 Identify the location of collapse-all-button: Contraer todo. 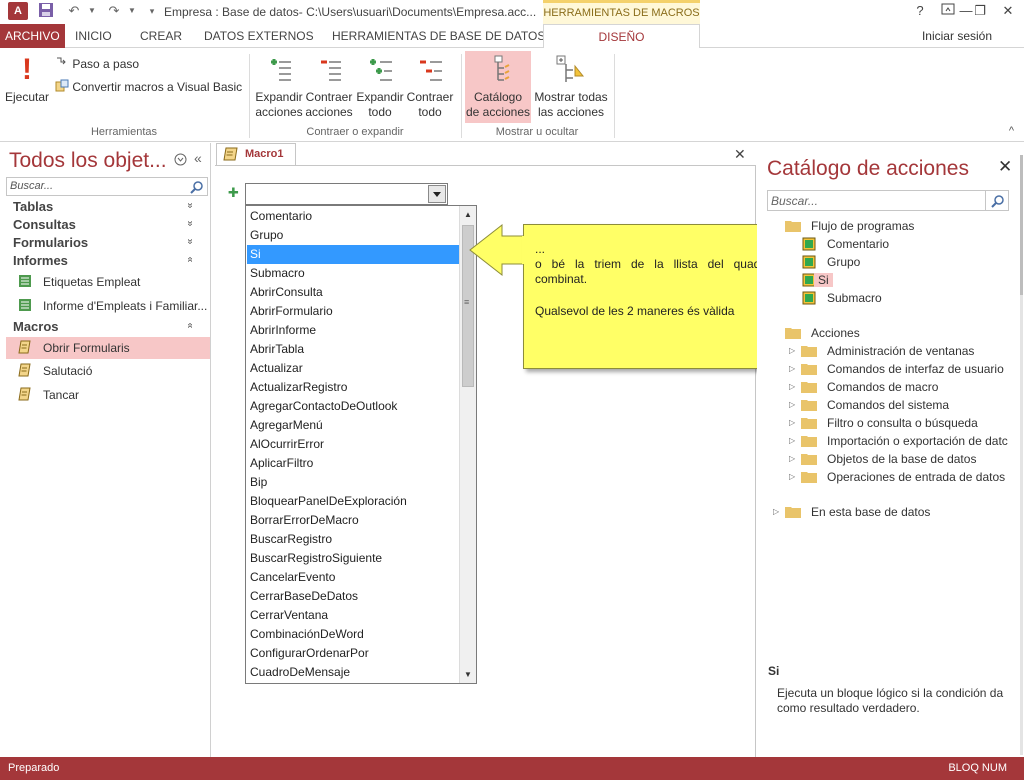
(430, 87).